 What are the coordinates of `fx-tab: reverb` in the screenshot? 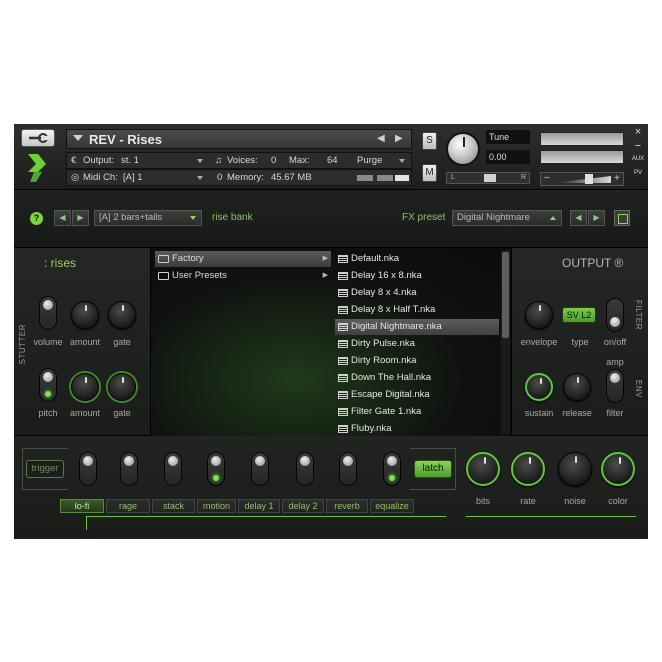 It's located at (347, 506).